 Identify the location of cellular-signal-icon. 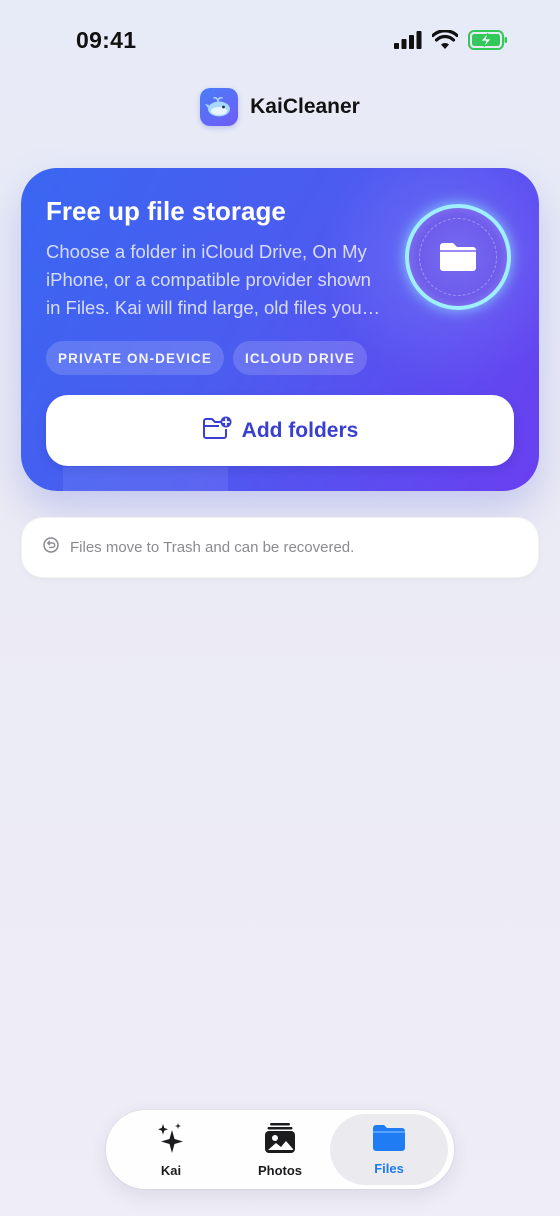
(408, 42).